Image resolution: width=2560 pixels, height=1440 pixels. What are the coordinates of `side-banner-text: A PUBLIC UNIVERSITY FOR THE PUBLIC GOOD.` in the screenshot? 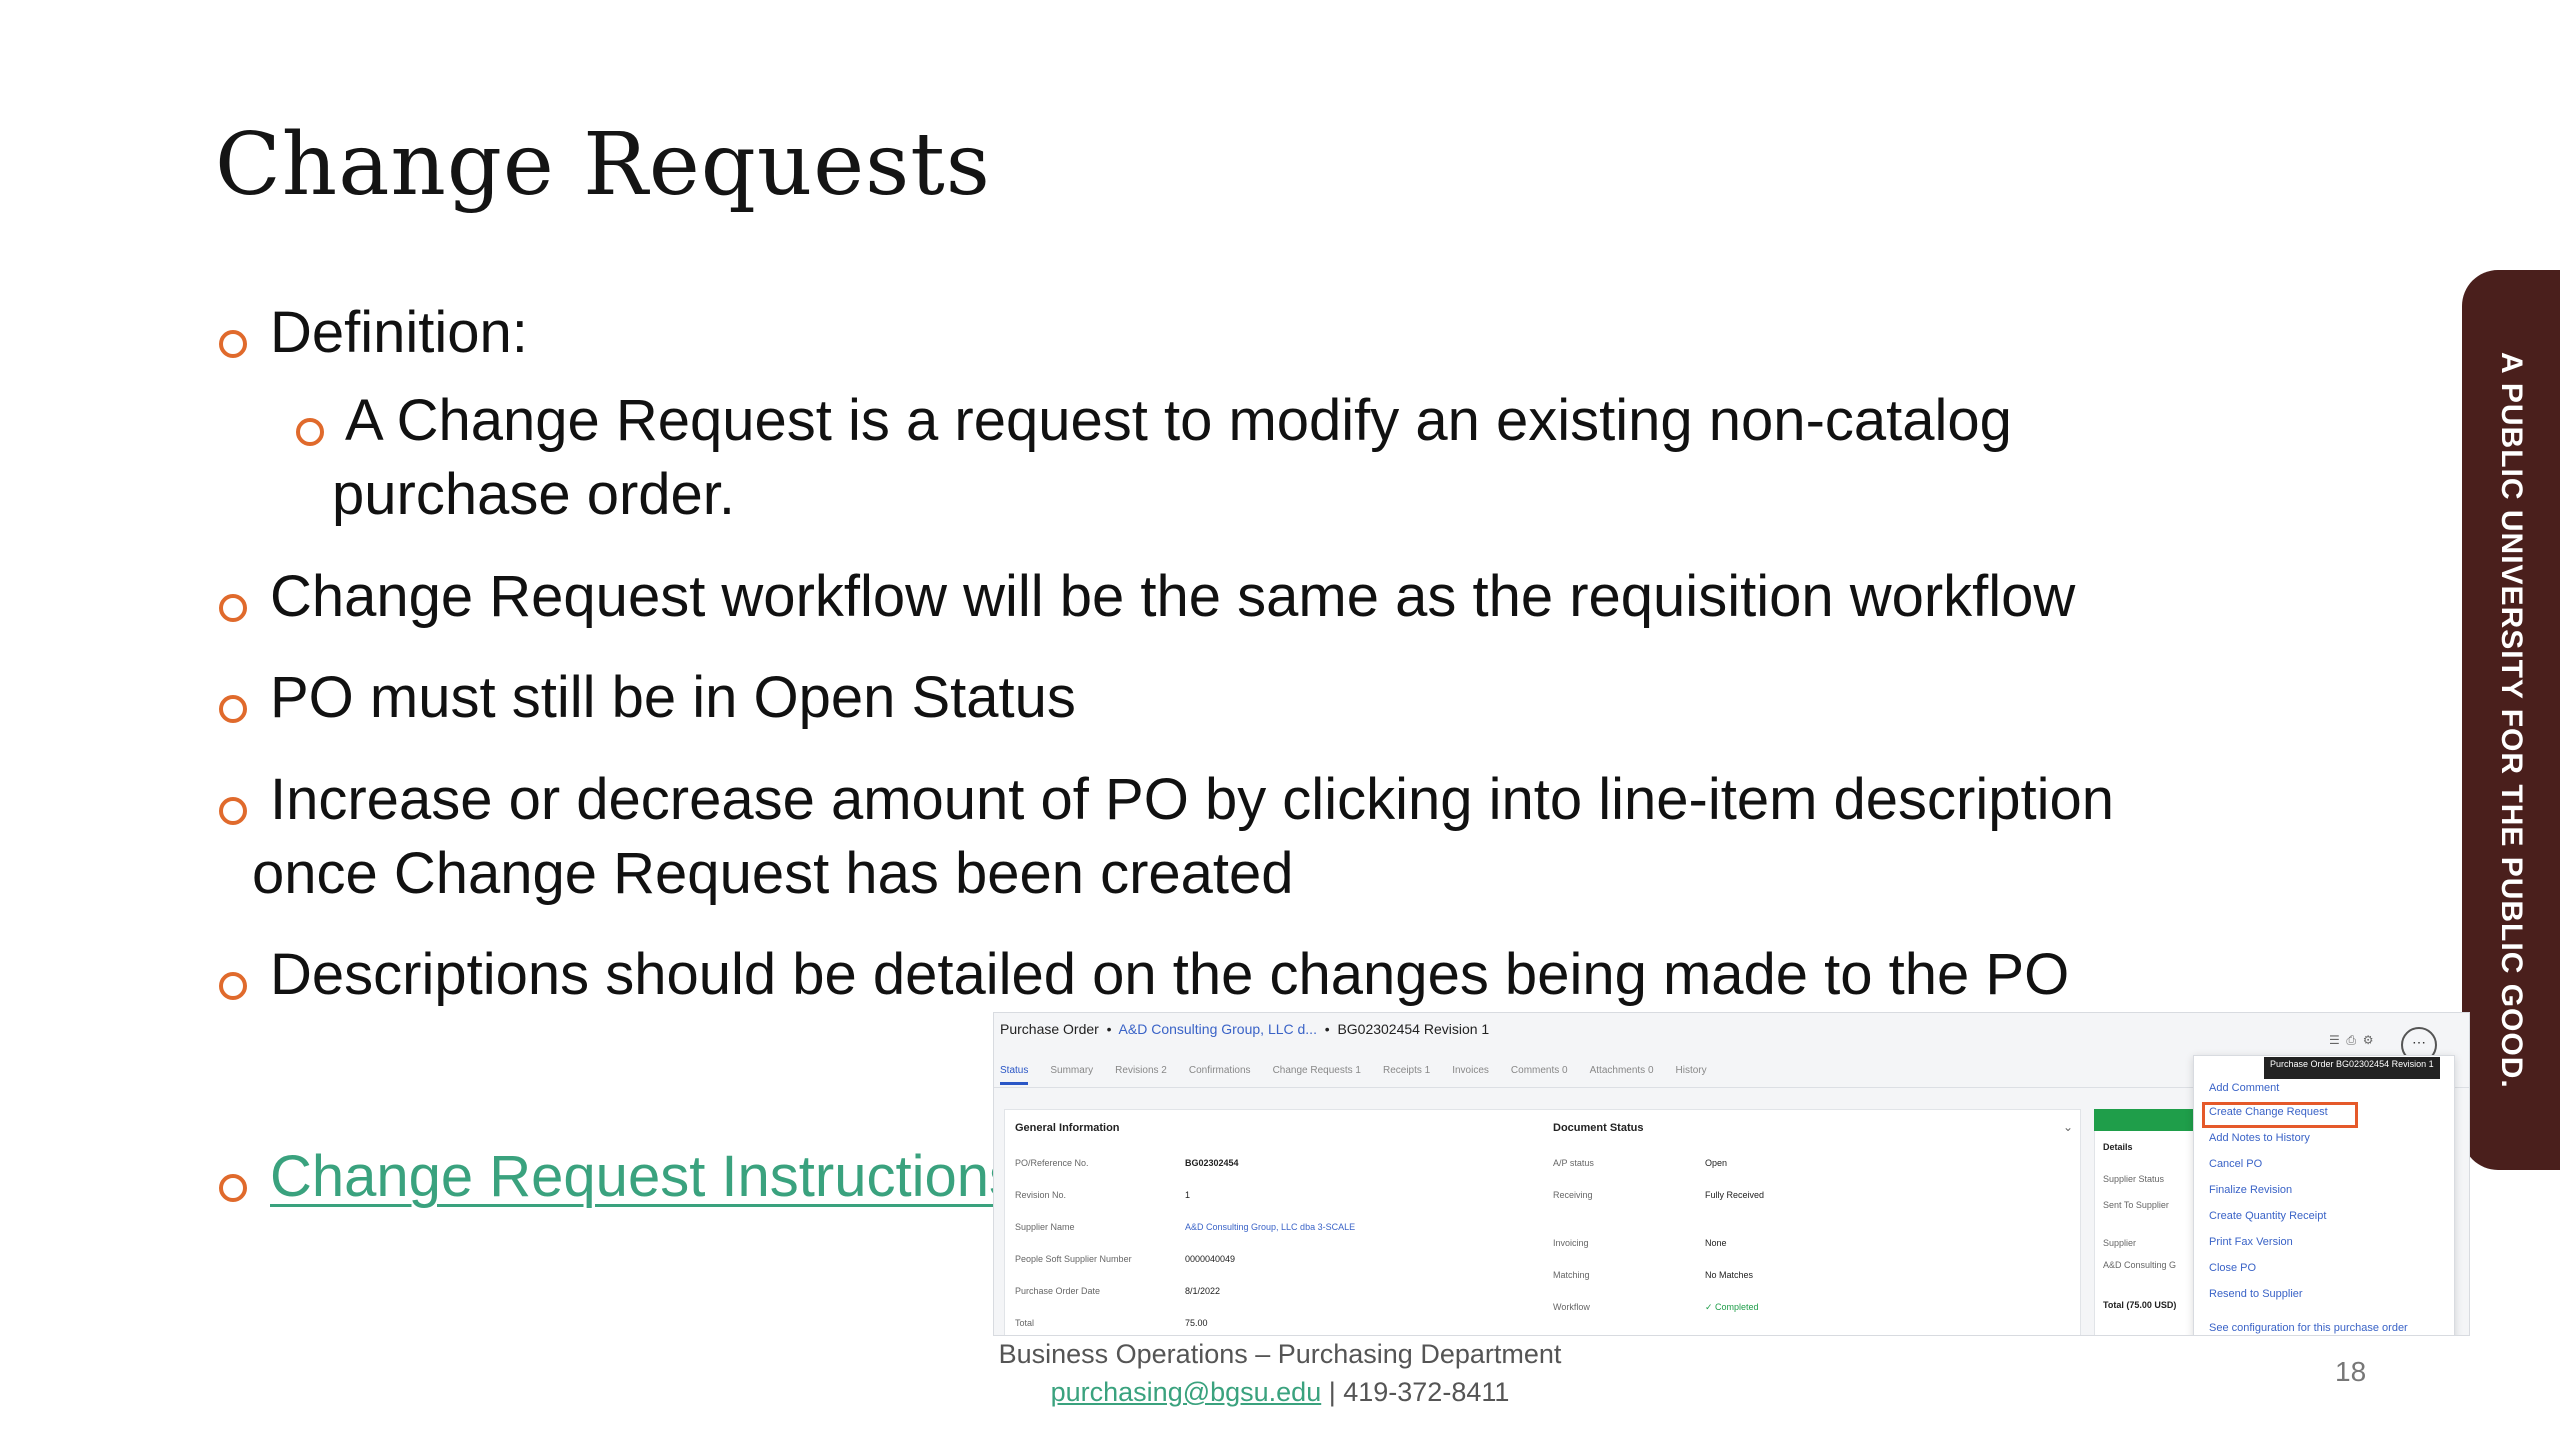 It's located at (2511, 720).